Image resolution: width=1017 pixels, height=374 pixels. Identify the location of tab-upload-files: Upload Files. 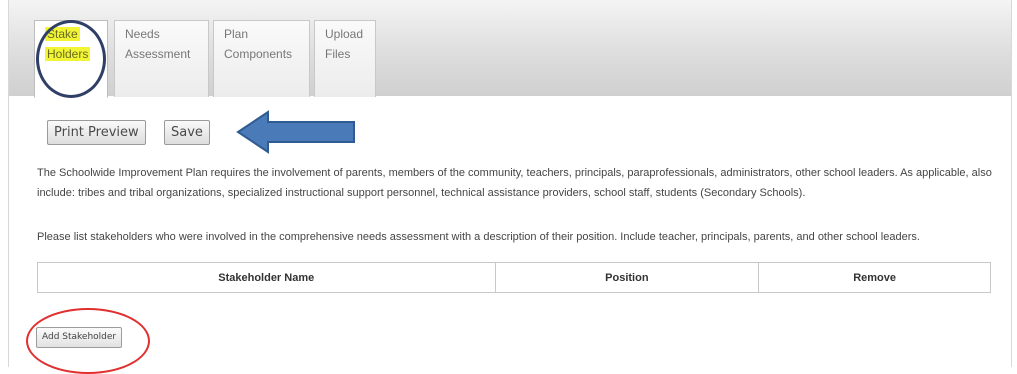
(345, 58).